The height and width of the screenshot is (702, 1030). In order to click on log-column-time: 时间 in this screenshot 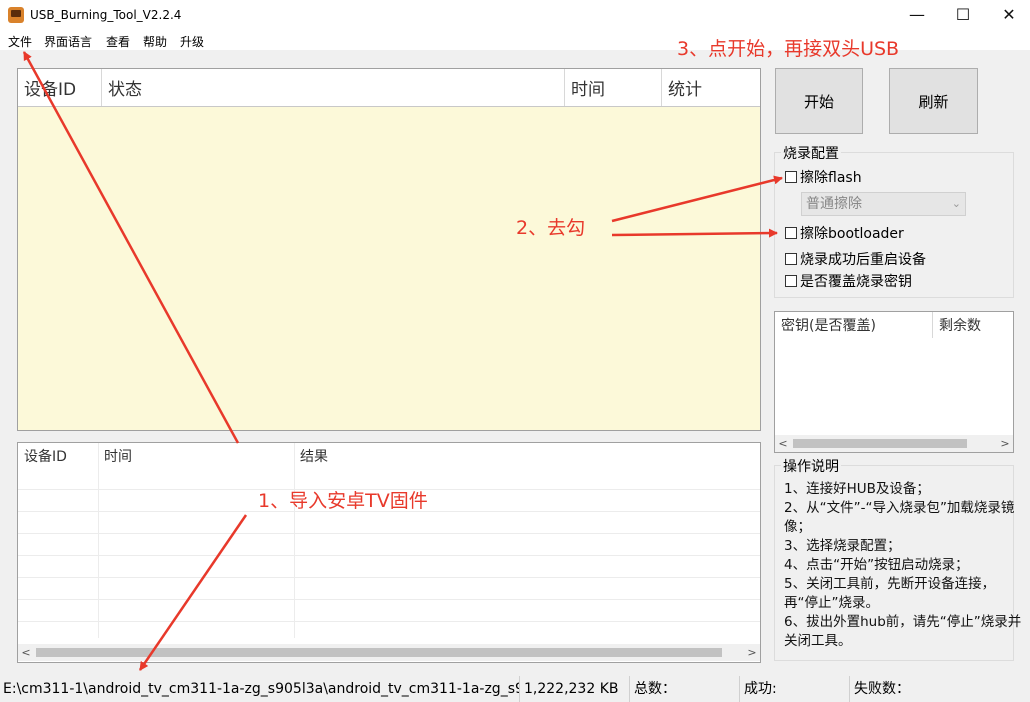, I will do `click(196, 456)`.